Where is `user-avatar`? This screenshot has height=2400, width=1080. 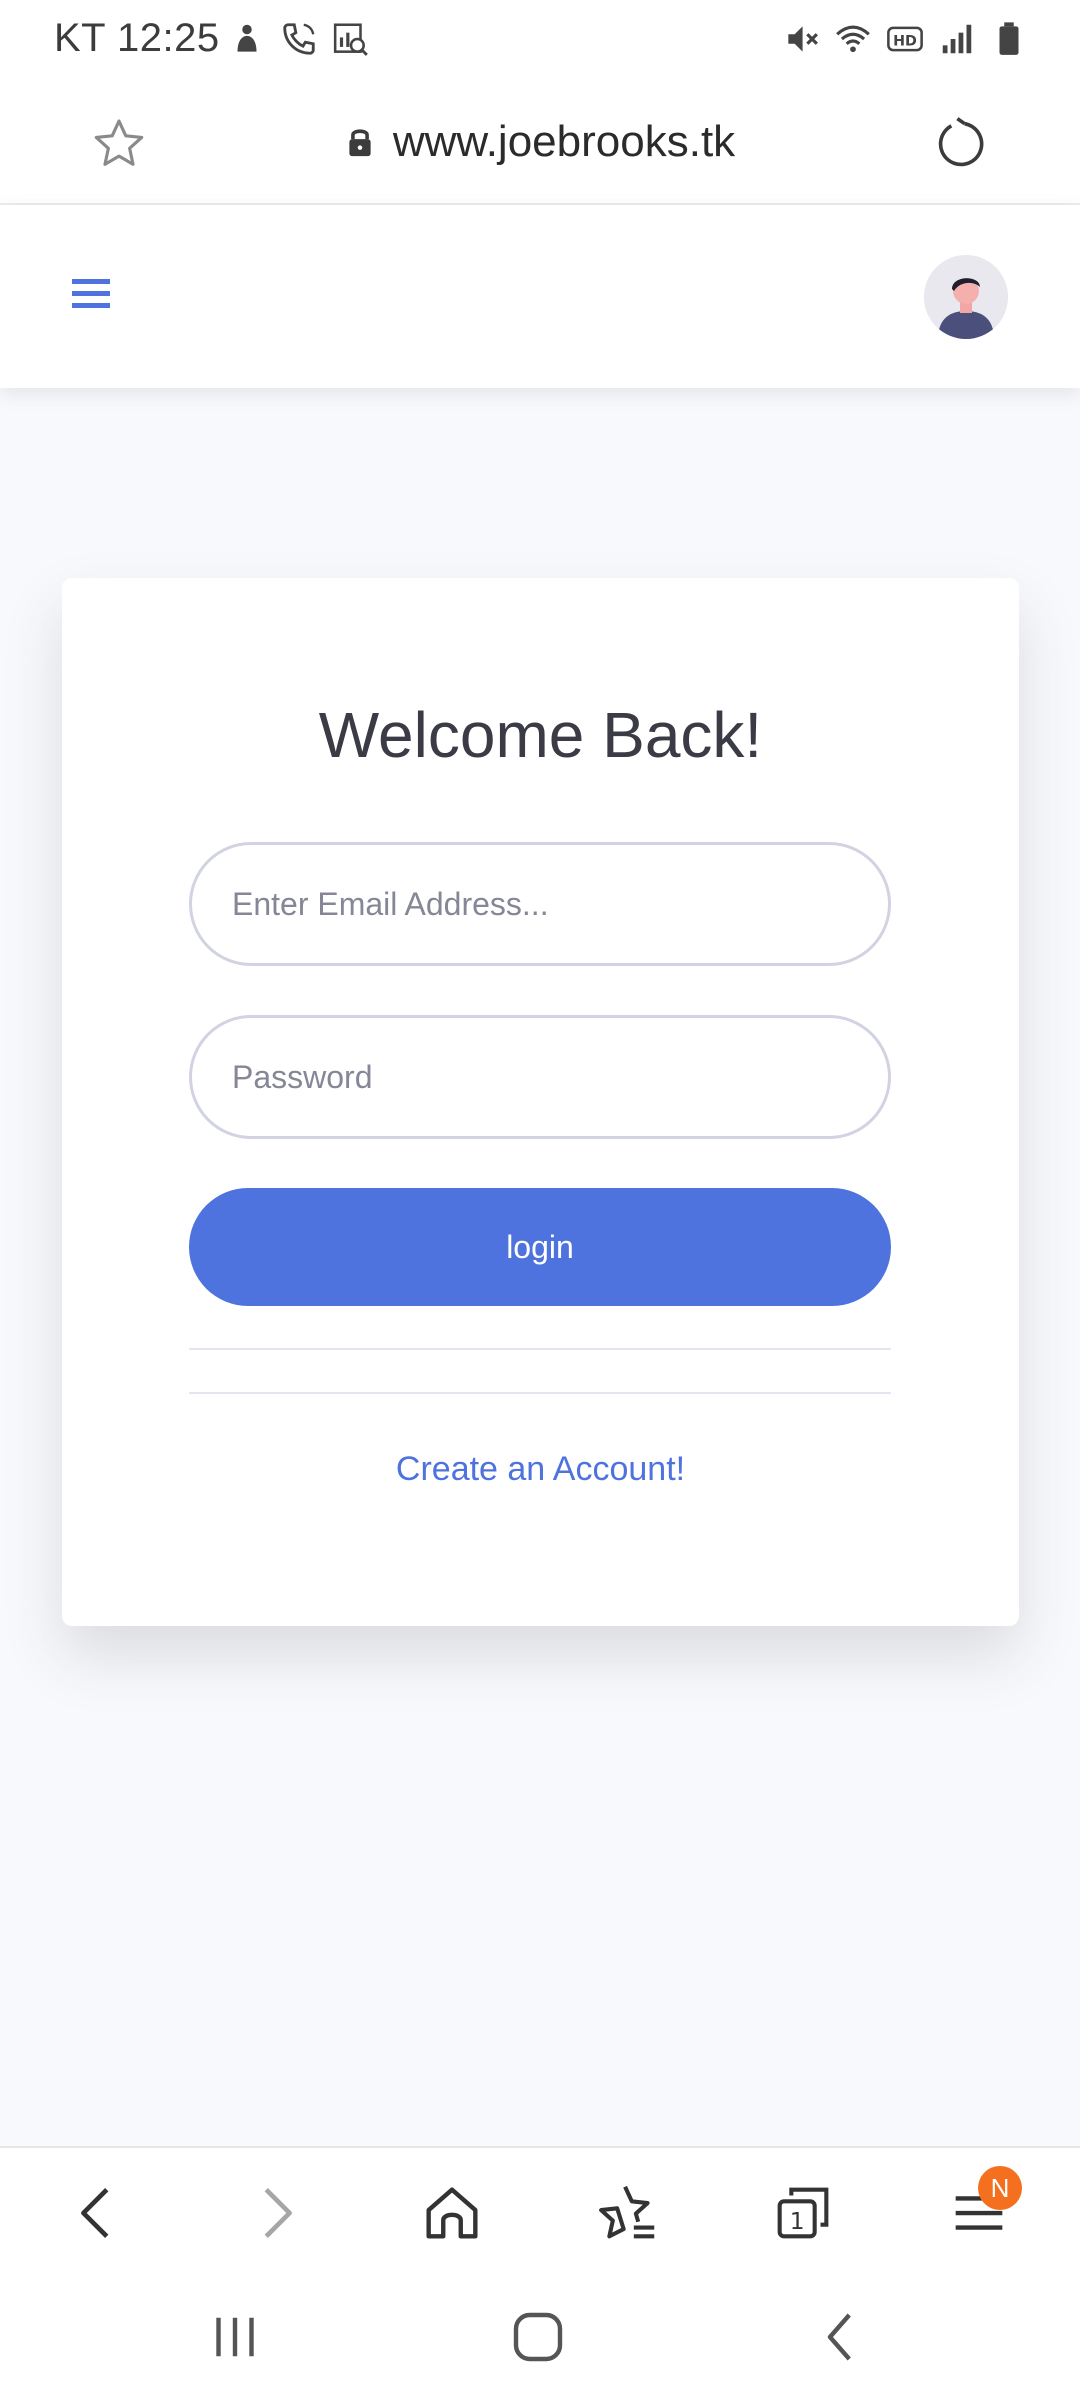 user-avatar is located at coordinates (966, 297).